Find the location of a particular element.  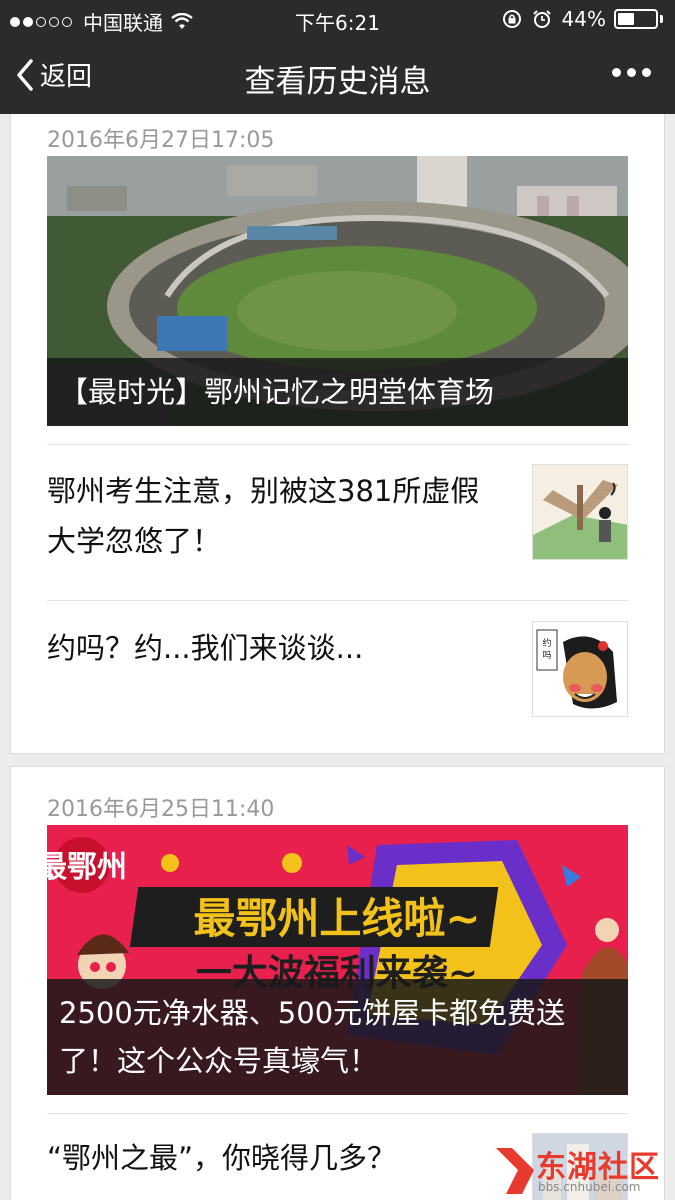

status-left: 中国联通 is located at coordinates (101, 21).